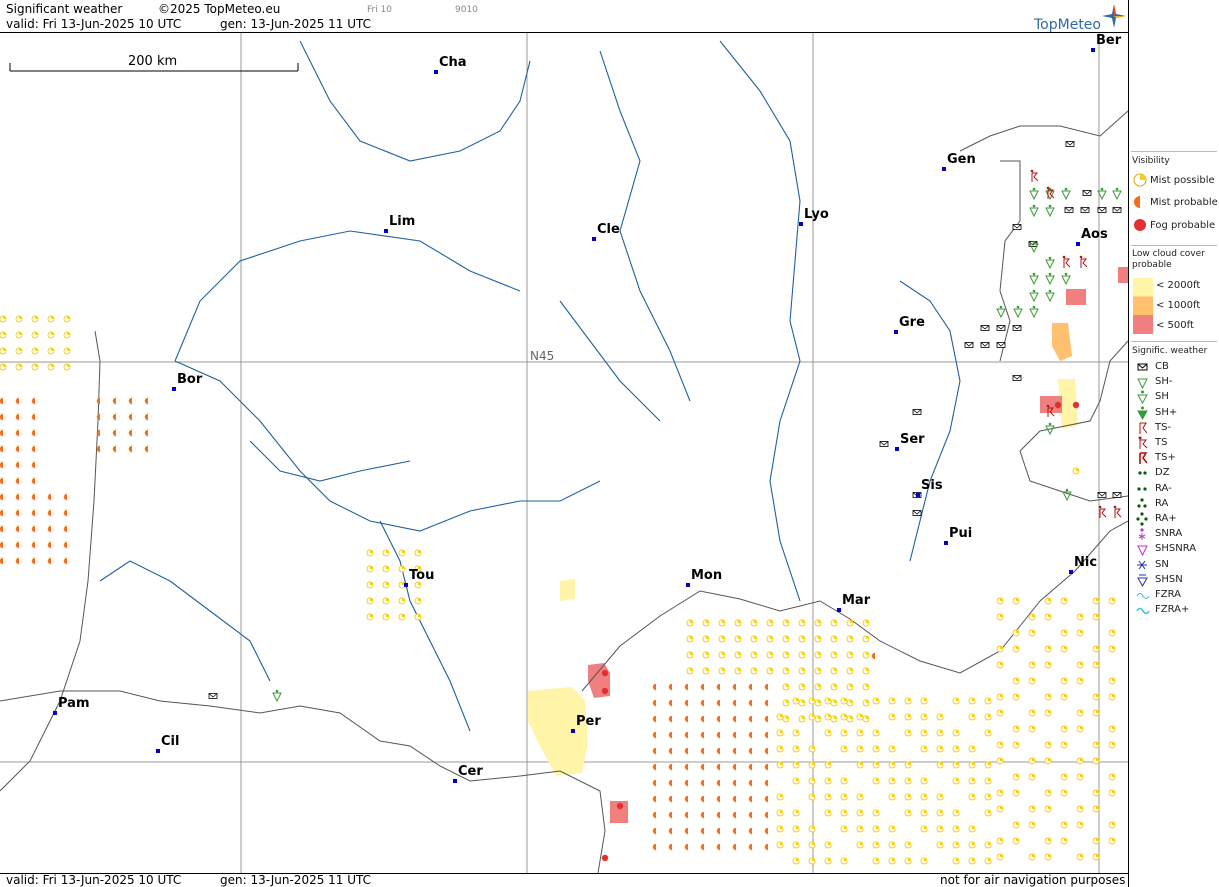 This screenshot has width=1219, height=887. Describe the element at coordinates (1168, 259) in the screenshot. I see `lowcloud-title: Low cloud cover probable` at that location.